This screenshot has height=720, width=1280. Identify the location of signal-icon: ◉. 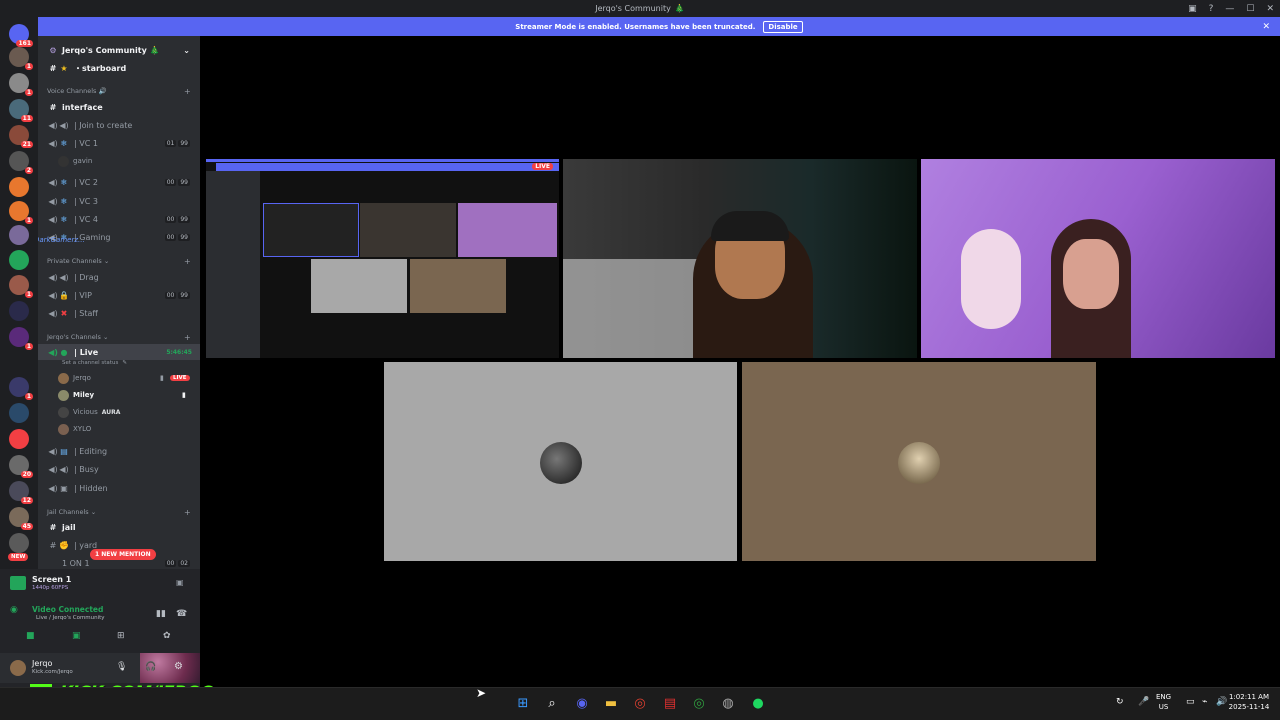
(14, 610).